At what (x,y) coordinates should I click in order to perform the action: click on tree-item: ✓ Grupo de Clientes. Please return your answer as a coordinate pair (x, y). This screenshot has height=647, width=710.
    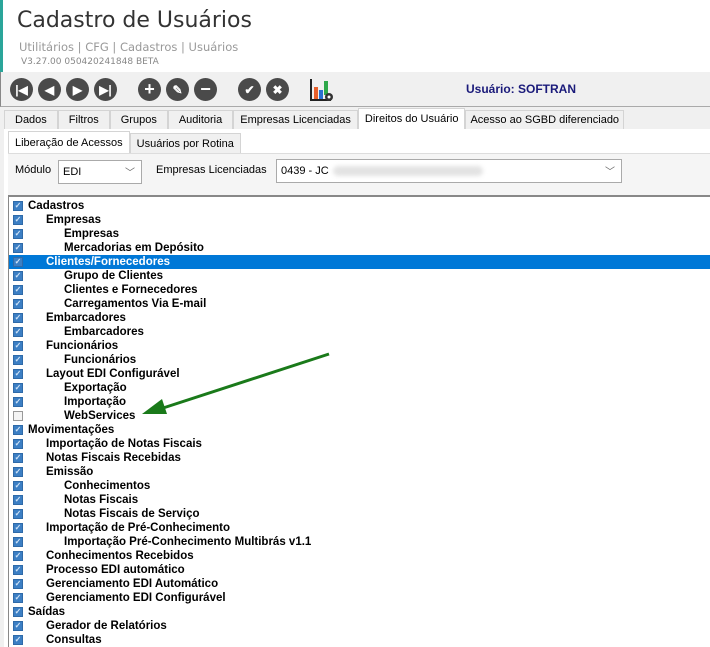
    Looking at the image, I should click on (359, 276).